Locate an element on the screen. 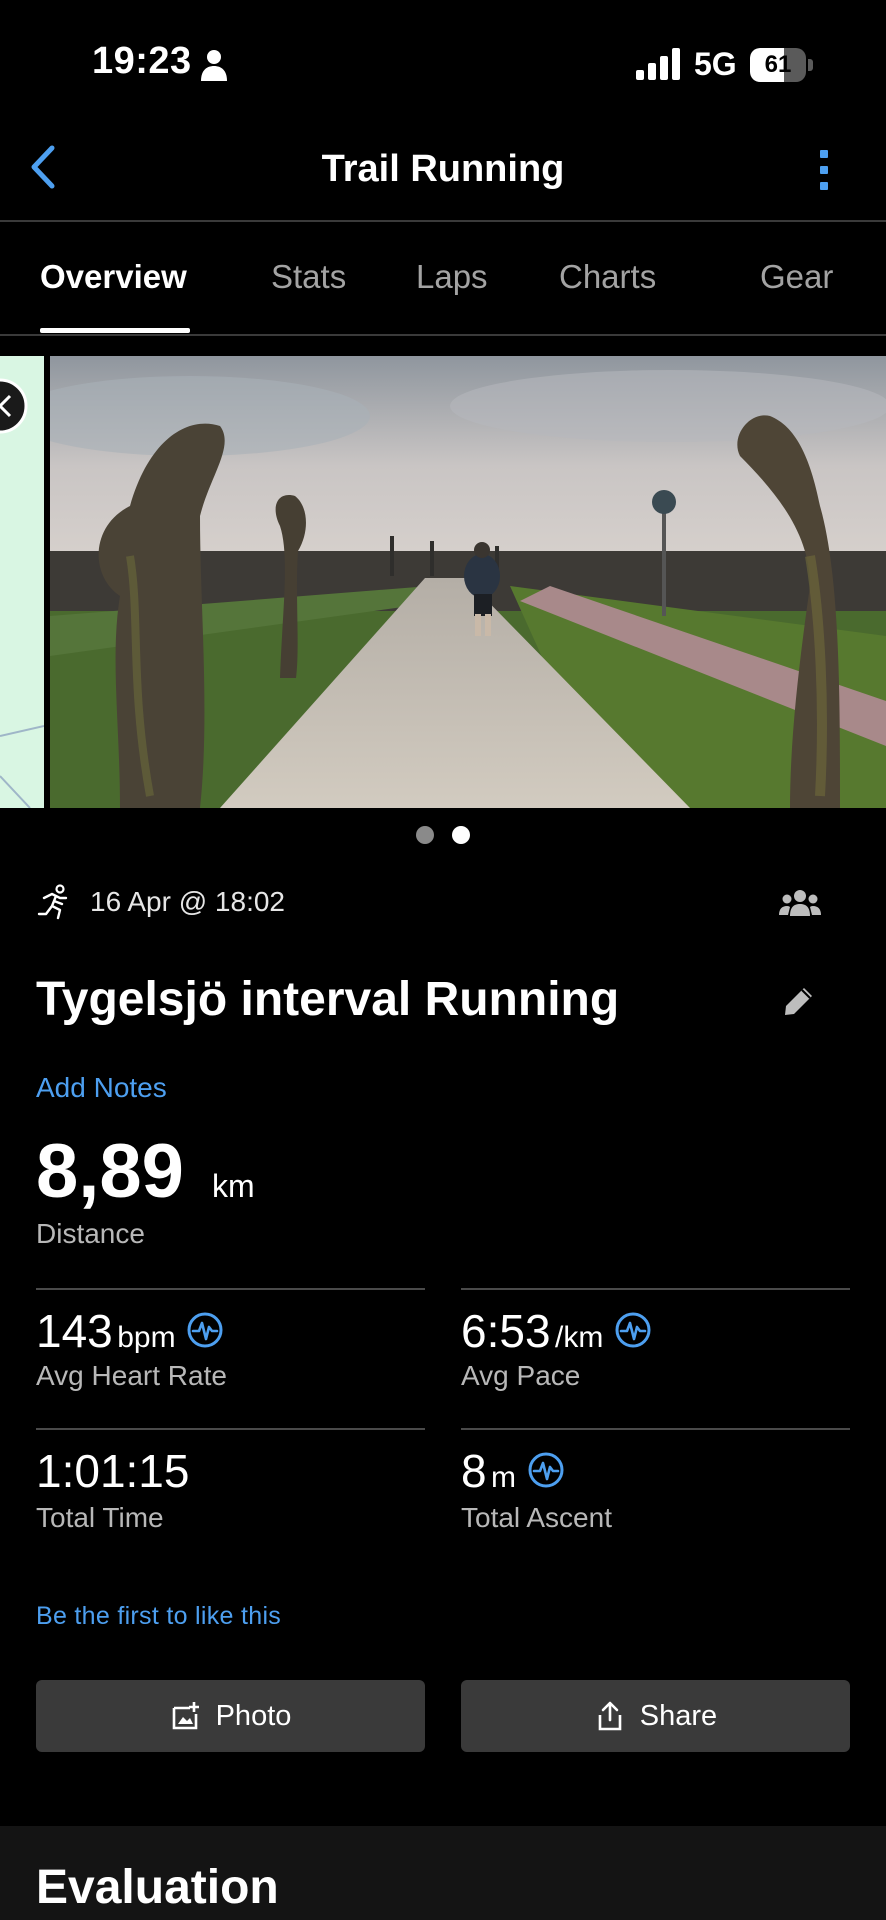 This screenshot has height=1920, width=886. photo-button-label: Photo is located at coordinates (253, 1715).